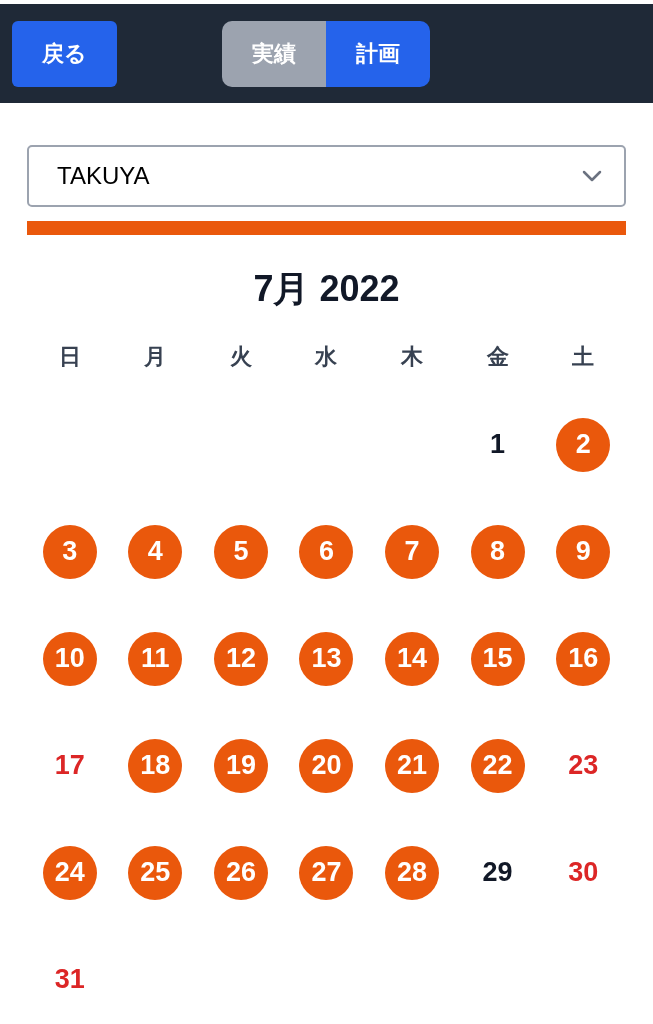  Describe the element at coordinates (69, 872) in the screenshot. I see `marked-day: 24` at that location.